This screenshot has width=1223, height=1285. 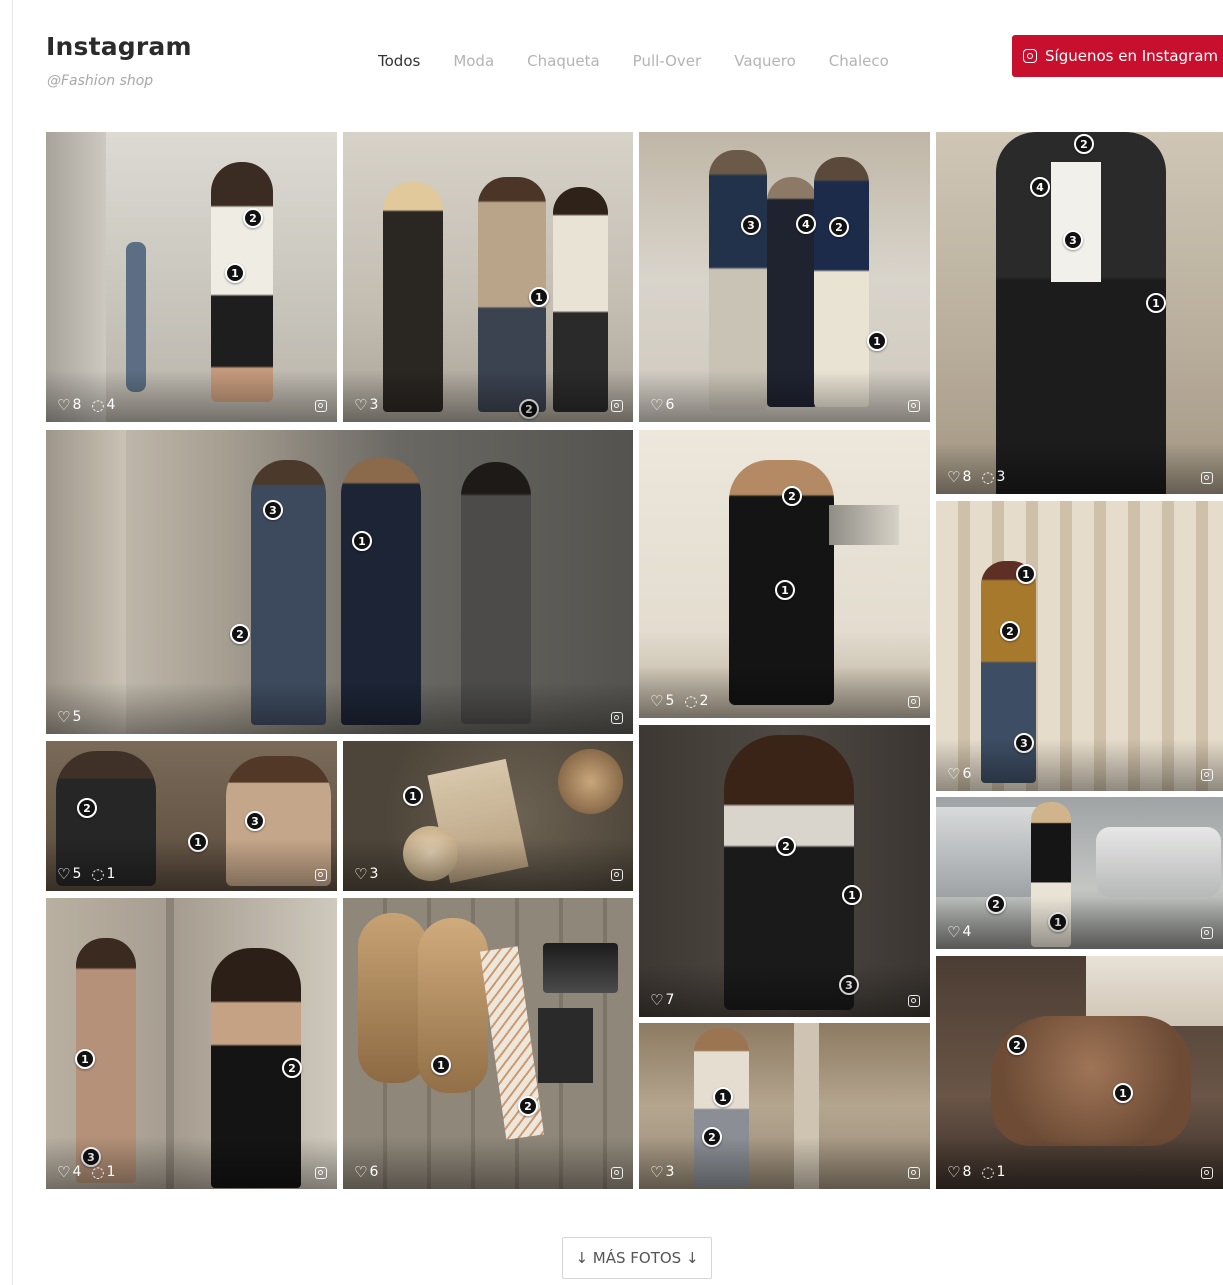 What do you see at coordinates (637, 1258) in the screenshot?
I see `load-more-button: ↓ MÁS FOTOS ↓` at bounding box center [637, 1258].